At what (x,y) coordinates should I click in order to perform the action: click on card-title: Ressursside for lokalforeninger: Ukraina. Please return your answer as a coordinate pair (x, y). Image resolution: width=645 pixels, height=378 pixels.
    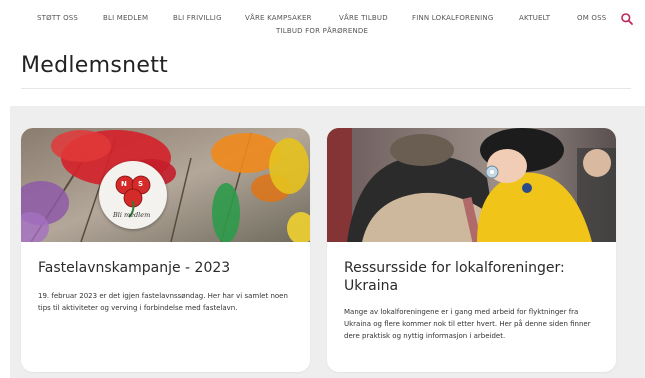
    Looking at the image, I should click on (474, 277).